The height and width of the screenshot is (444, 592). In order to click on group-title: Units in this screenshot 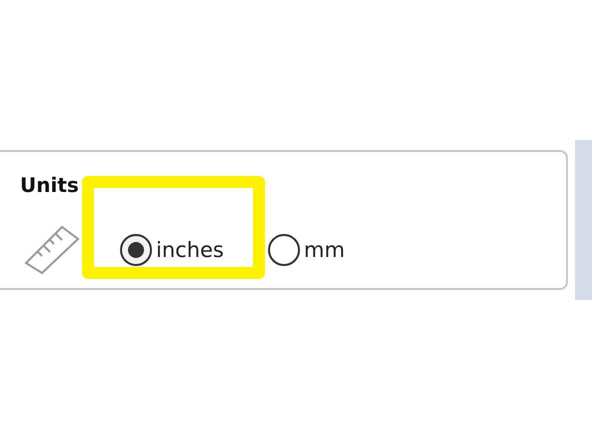, I will do `click(49, 185)`.